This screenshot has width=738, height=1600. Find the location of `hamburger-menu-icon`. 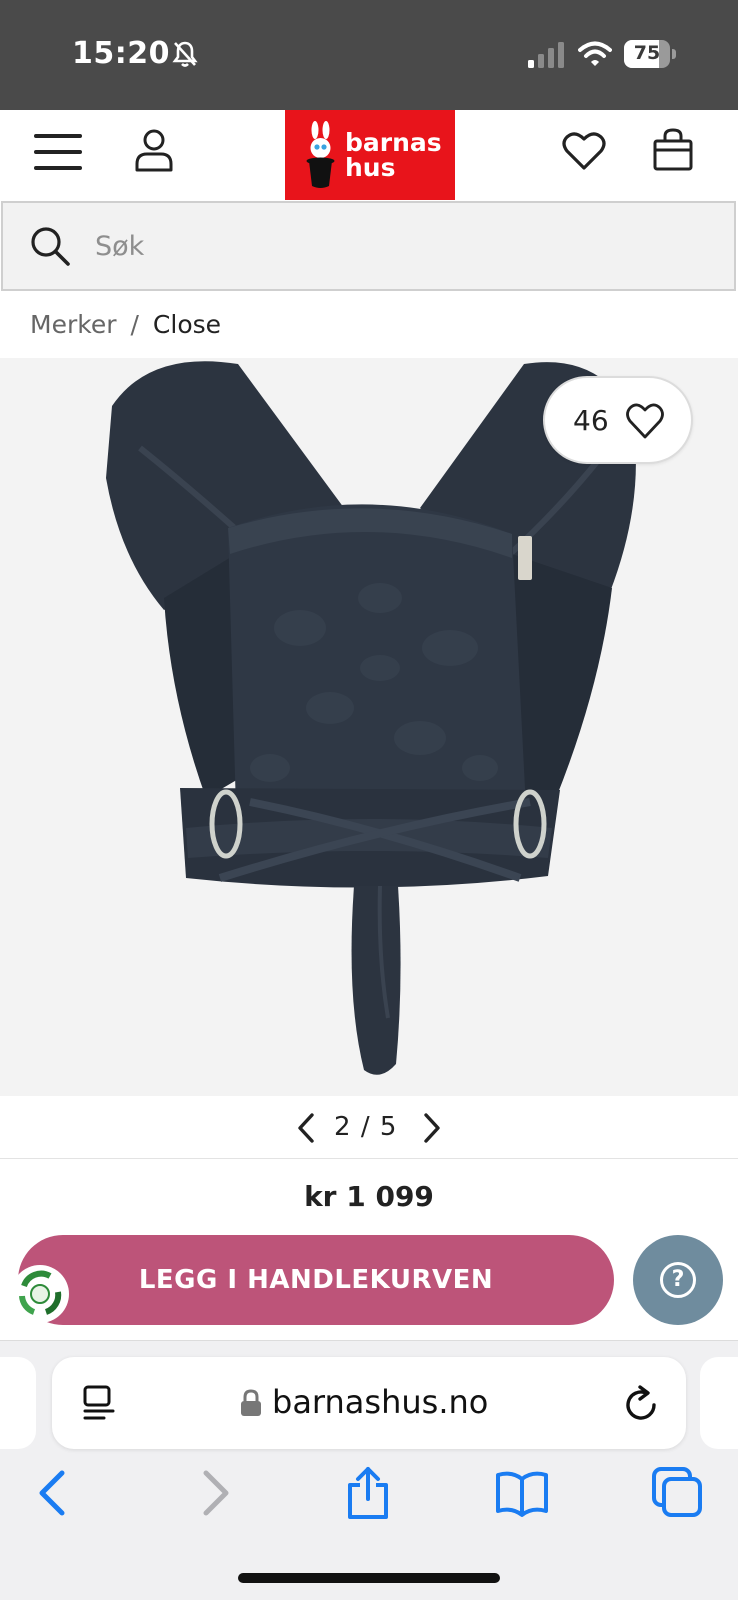

hamburger-menu-icon is located at coordinates (58, 136).